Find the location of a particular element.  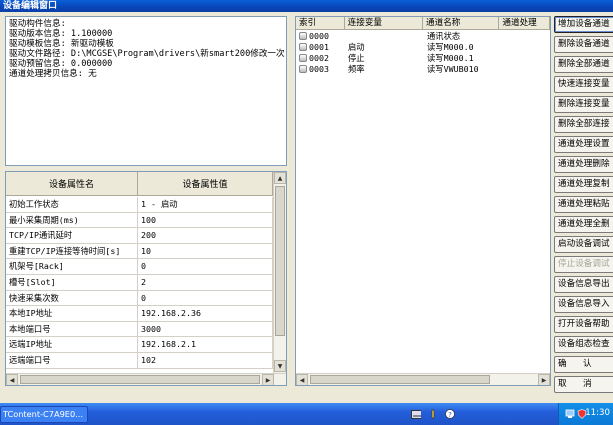

info-line: 驱动预留信息: 0.000000 is located at coordinates (61, 64).